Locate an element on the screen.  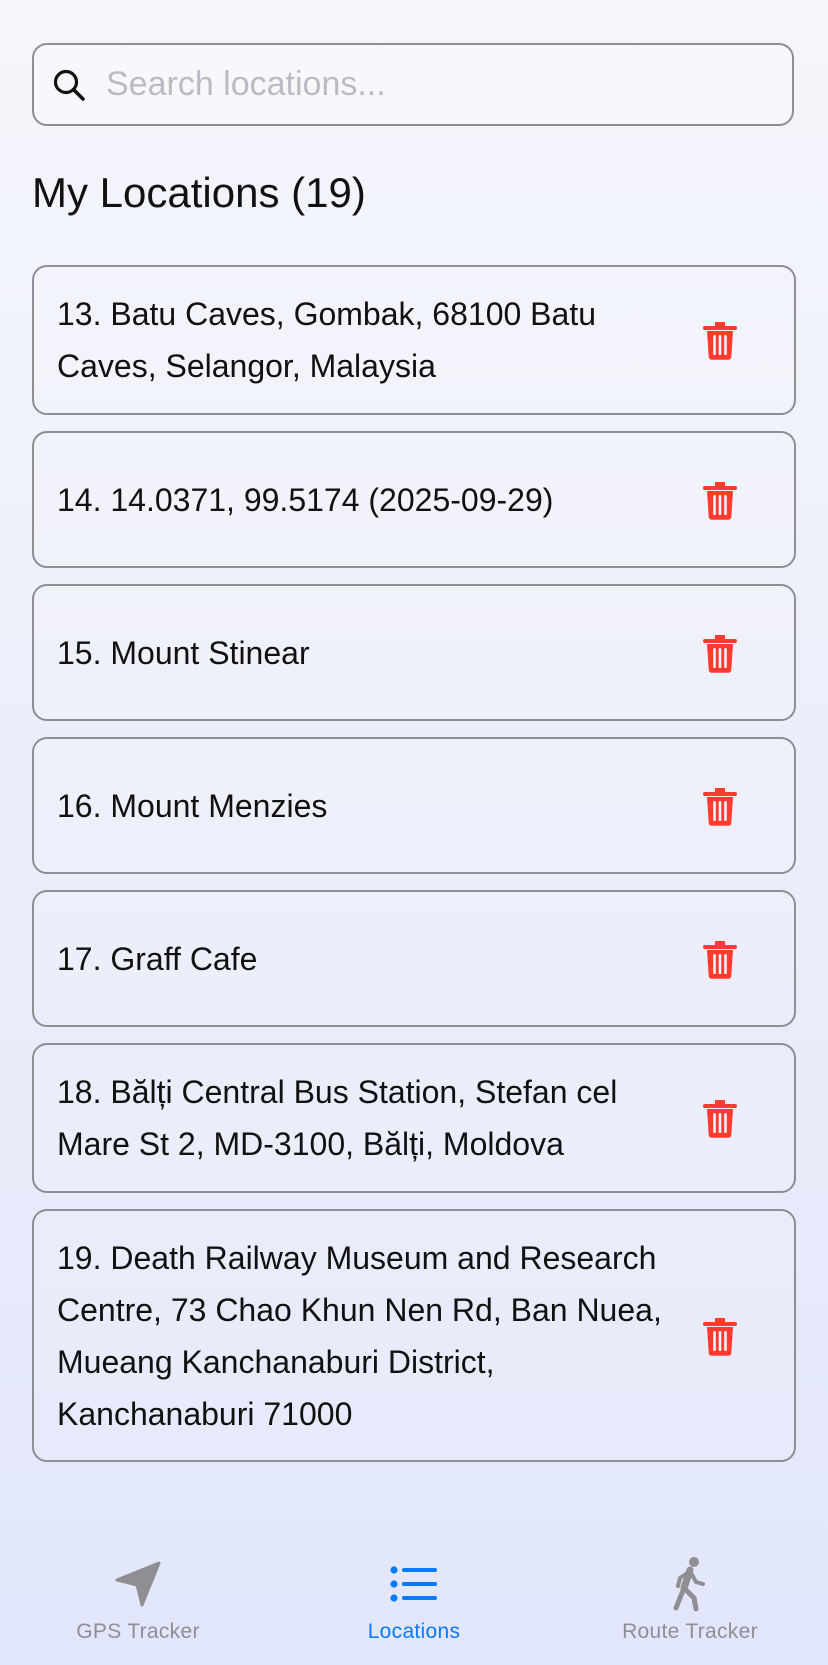
search-field is located at coordinates (413, 84).